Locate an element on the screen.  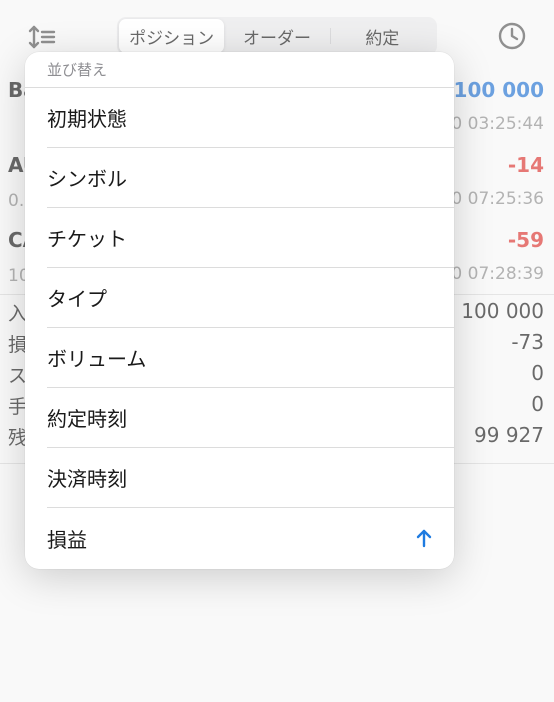
sort-option-ticket: チケット is located at coordinates (250, 238).